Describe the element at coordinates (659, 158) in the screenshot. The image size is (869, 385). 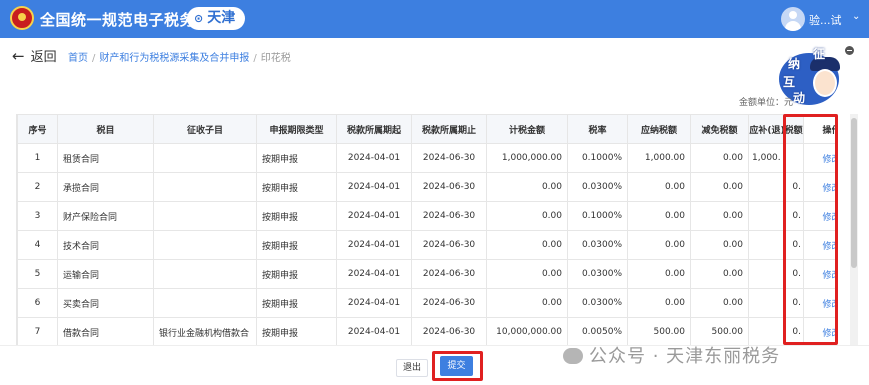
I see `cell-payable: 1,000.00` at that location.